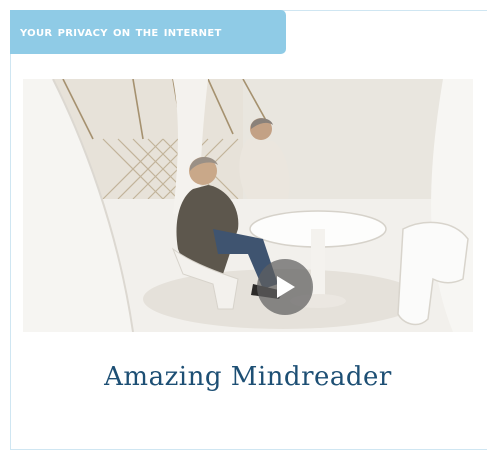 This screenshot has height=450, width=490. I want to click on section-tab: Your privacy on the internet, so click(148, 32).